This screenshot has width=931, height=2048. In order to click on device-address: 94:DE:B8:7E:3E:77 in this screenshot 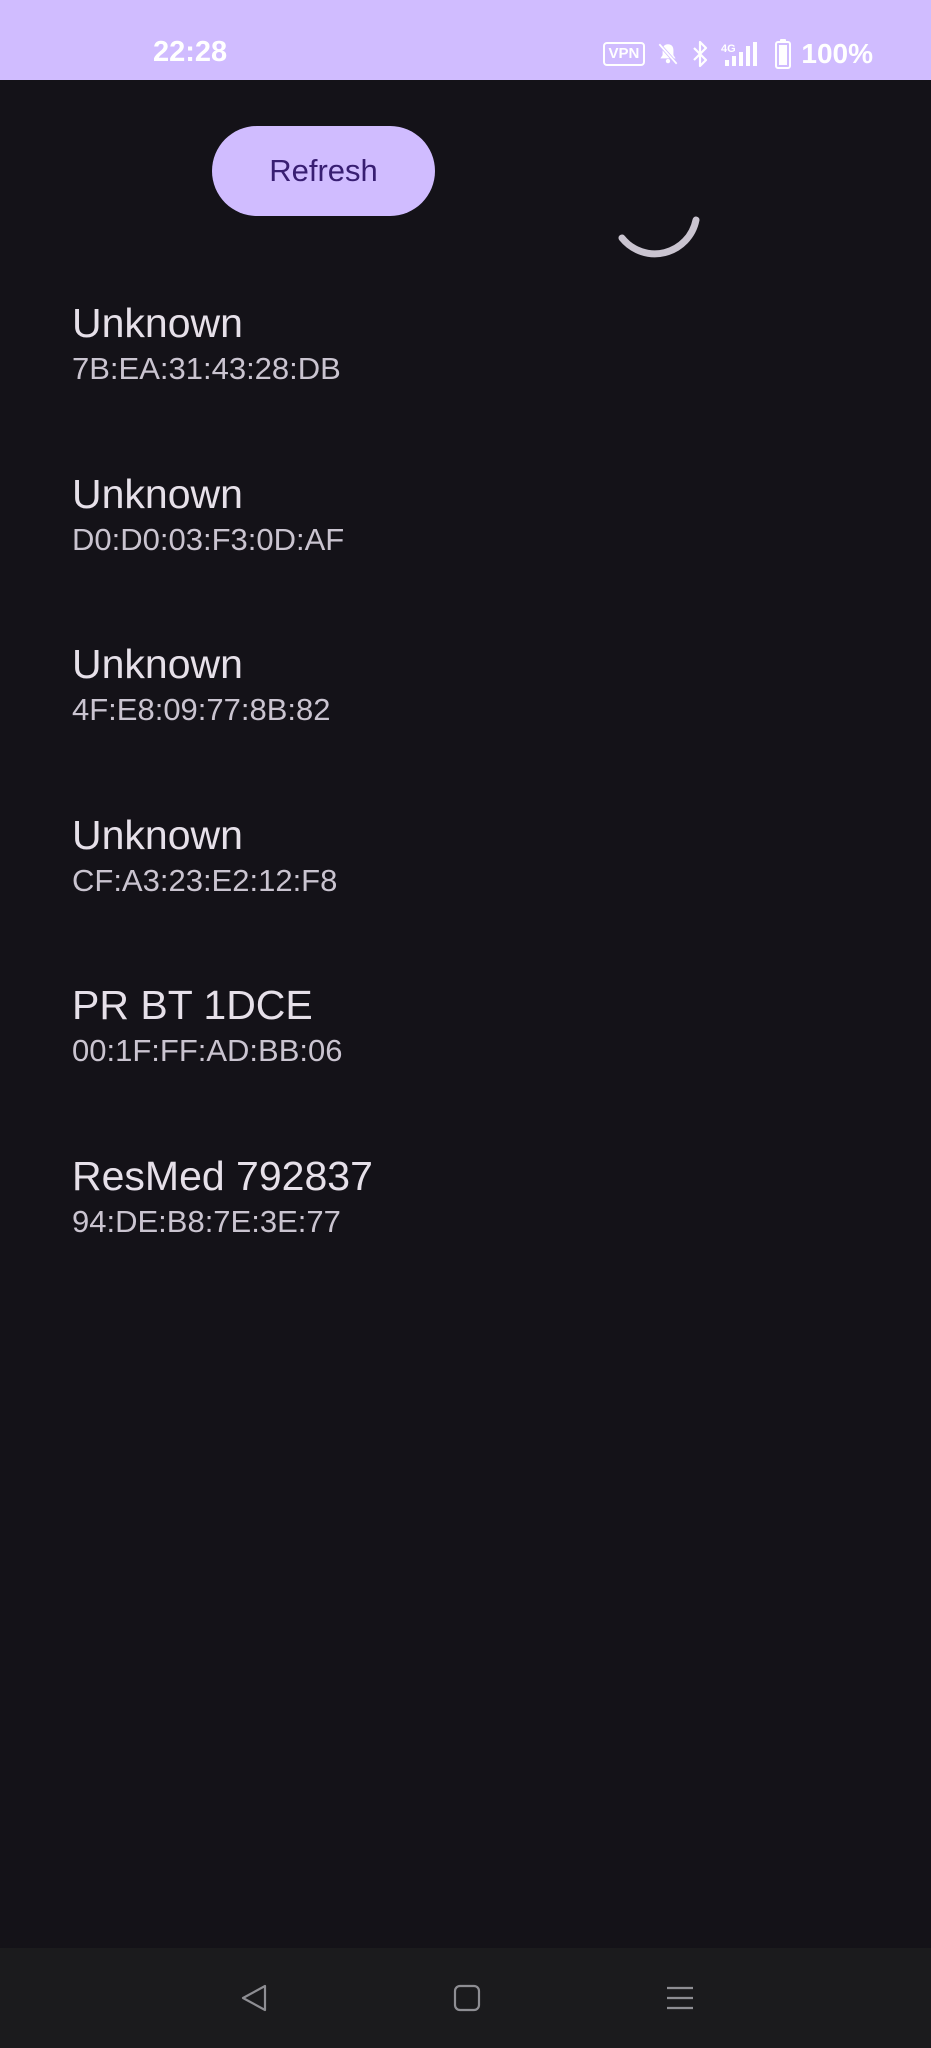, I will do `click(206, 1221)`.